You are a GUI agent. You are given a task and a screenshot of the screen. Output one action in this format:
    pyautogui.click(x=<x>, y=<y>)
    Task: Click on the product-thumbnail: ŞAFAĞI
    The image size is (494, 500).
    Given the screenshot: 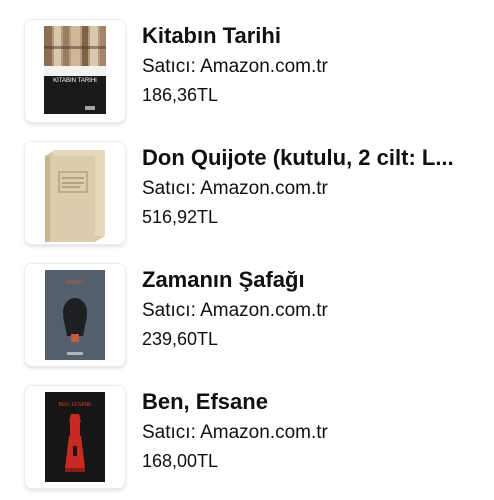 What is the action you would take?
    pyautogui.click(x=75, y=315)
    